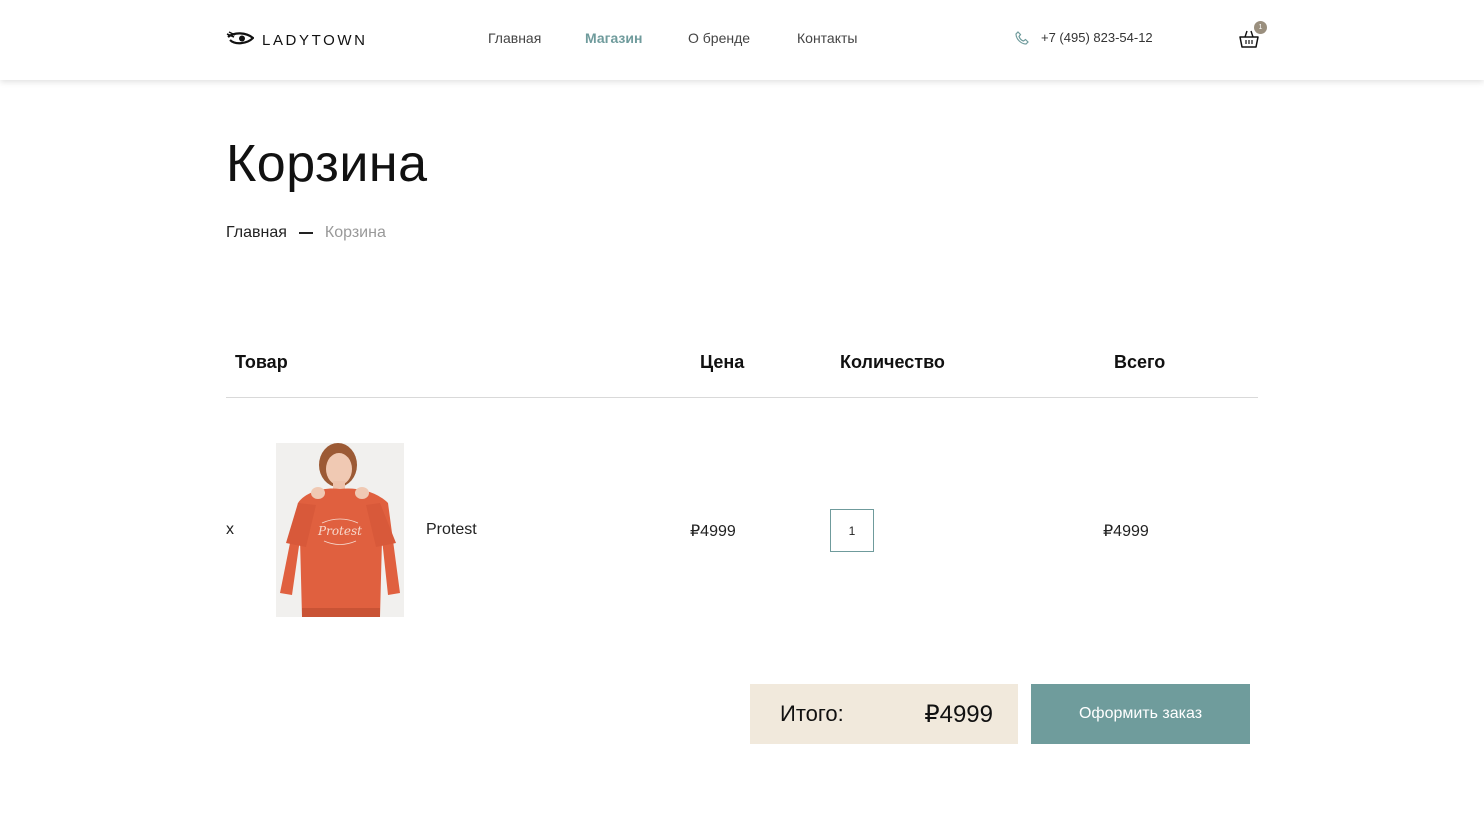 The image size is (1484, 834). I want to click on quantity-input, so click(852, 530).